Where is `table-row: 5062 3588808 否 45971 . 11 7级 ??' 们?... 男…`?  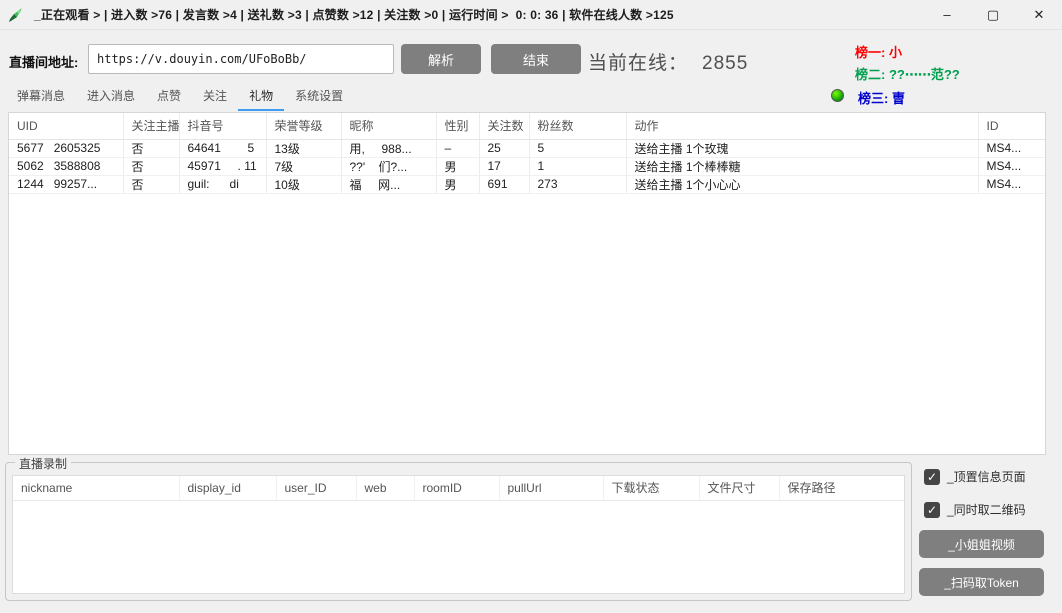 table-row: 5062 3588808 否 45971 . 11 7级 ??' 们?... 男… is located at coordinates (527, 166).